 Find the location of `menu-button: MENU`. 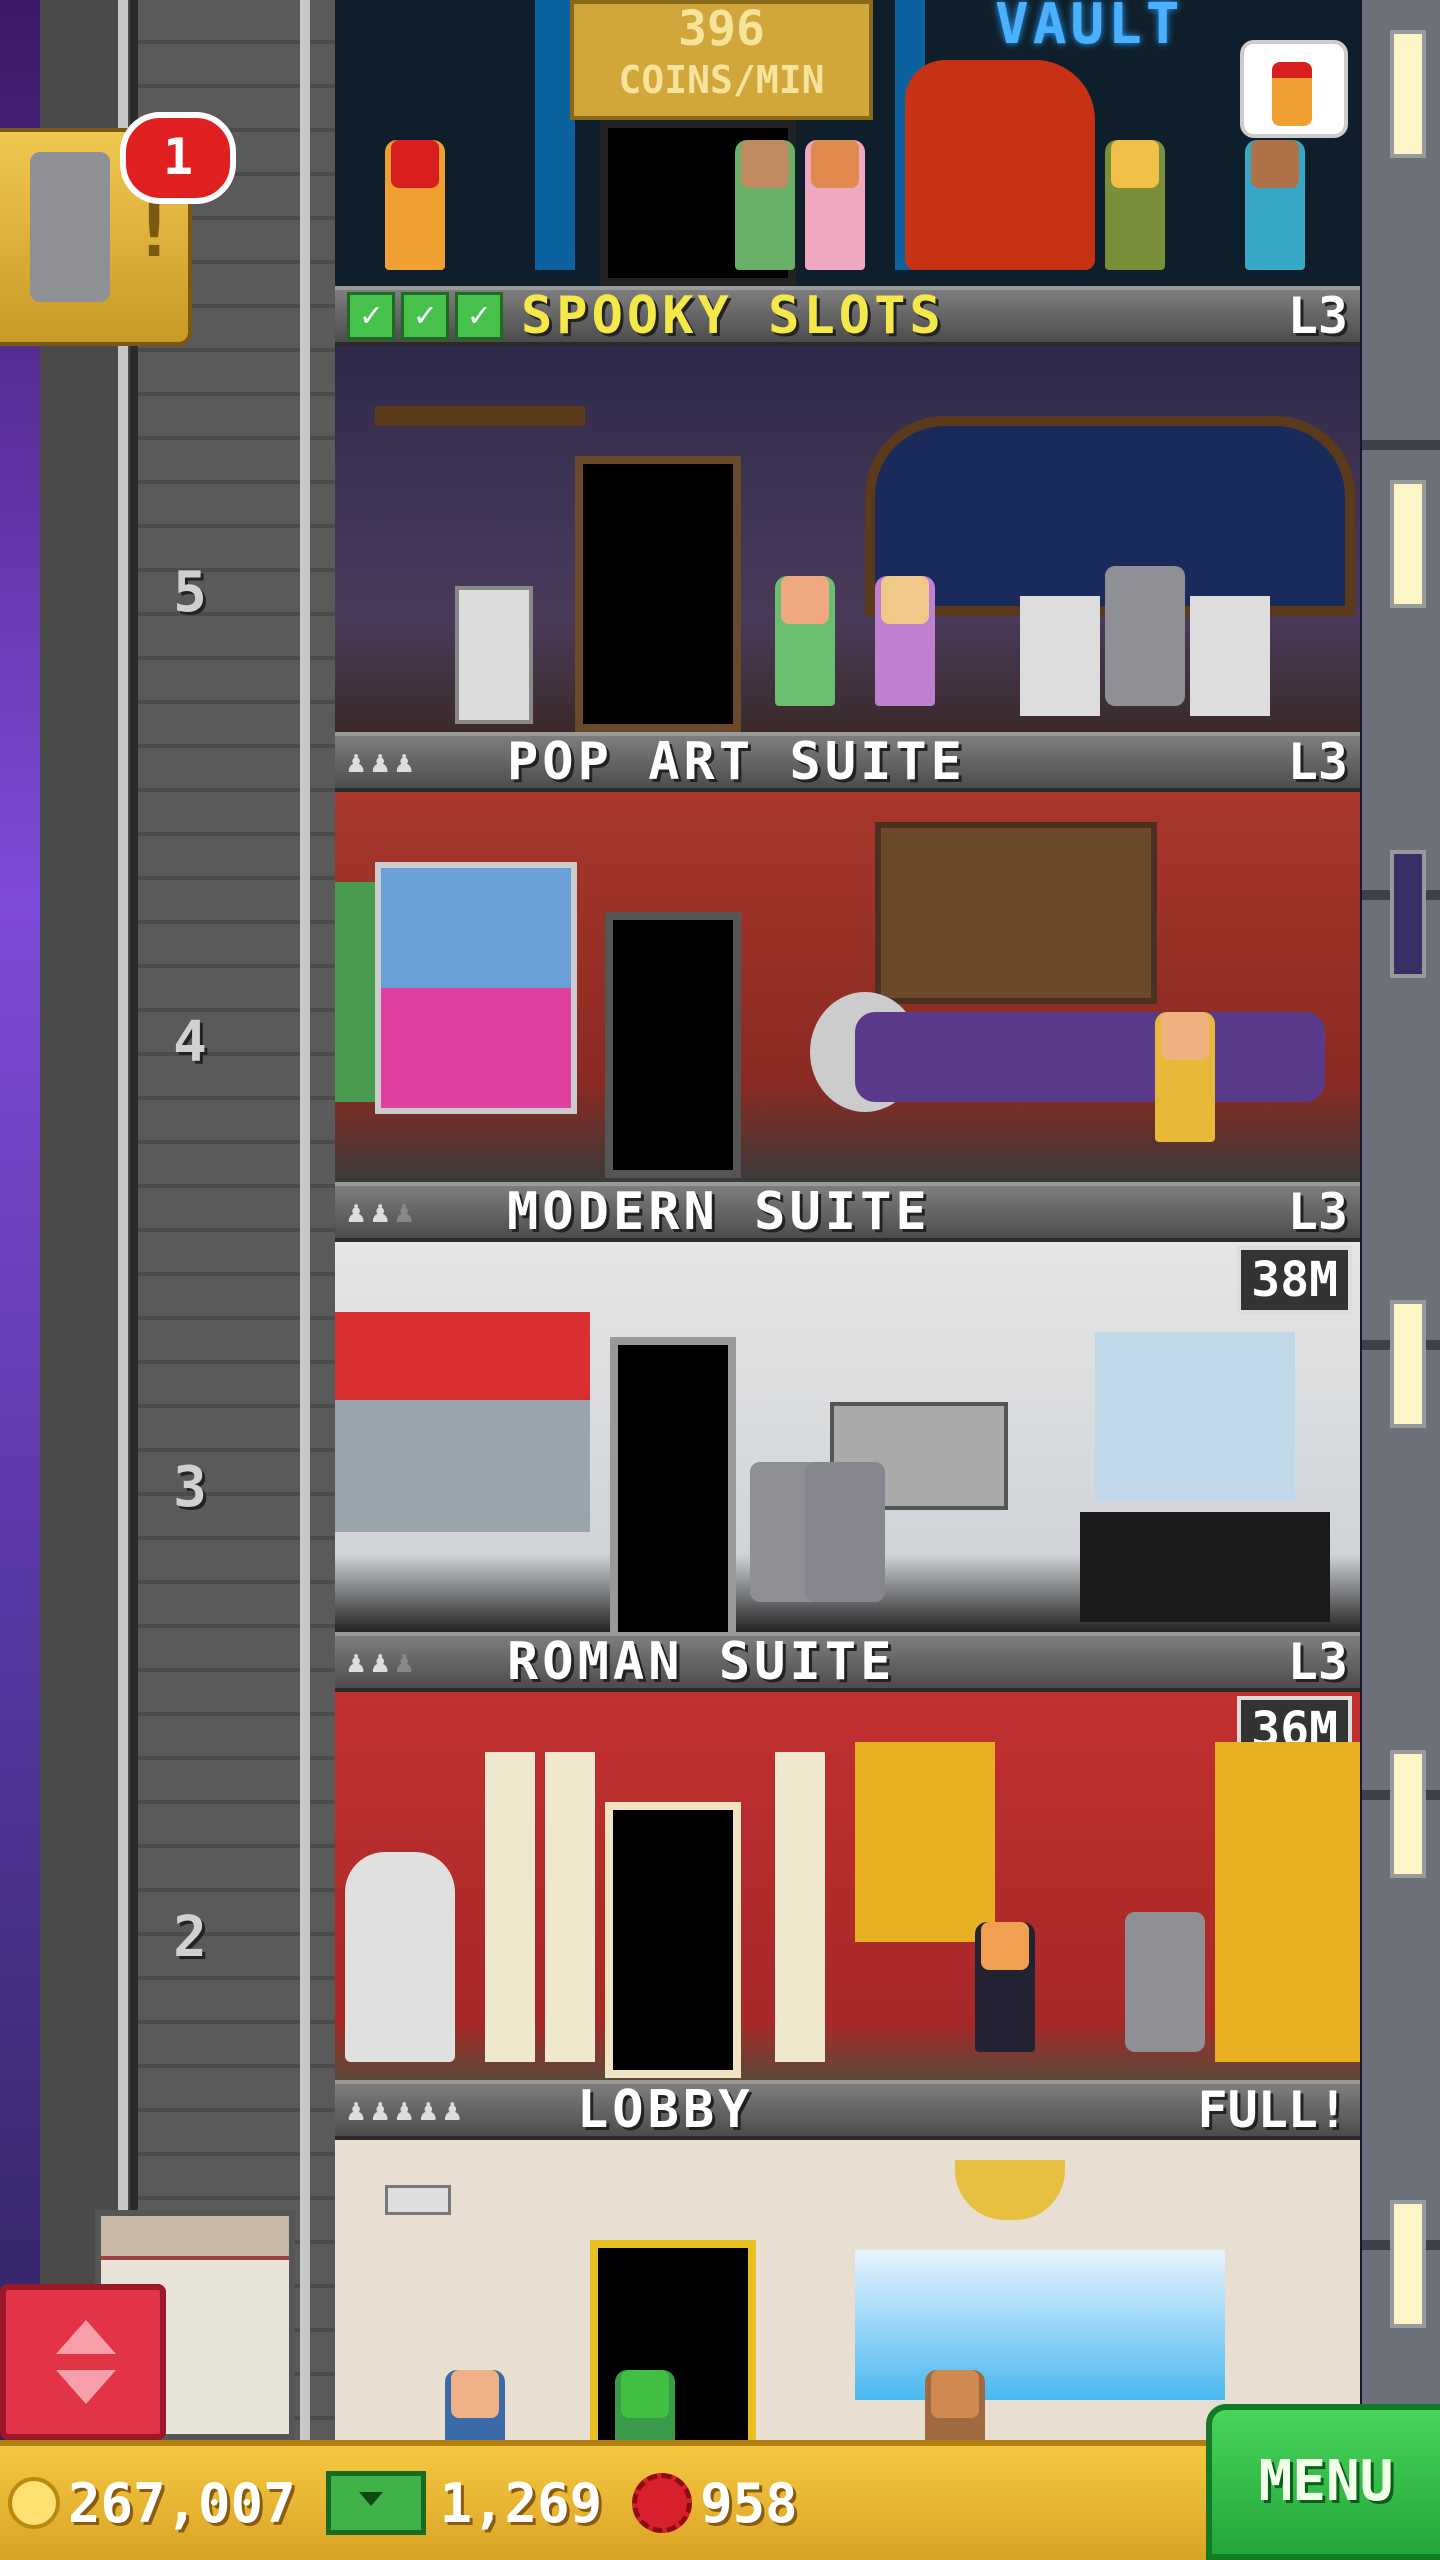

menu-button: MENU is located at coordinates (1323, 2482).